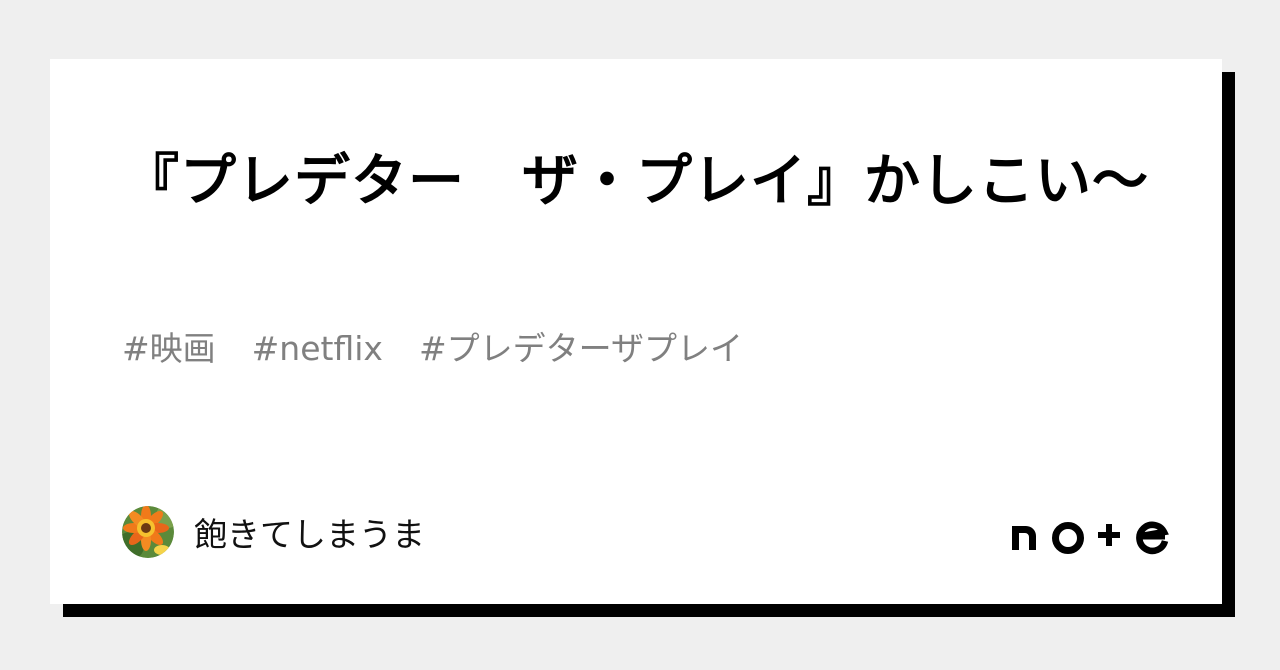  I want to click on article-title: 『プレデター ザ・プレイ』かしこい〜, so click(636, 181).